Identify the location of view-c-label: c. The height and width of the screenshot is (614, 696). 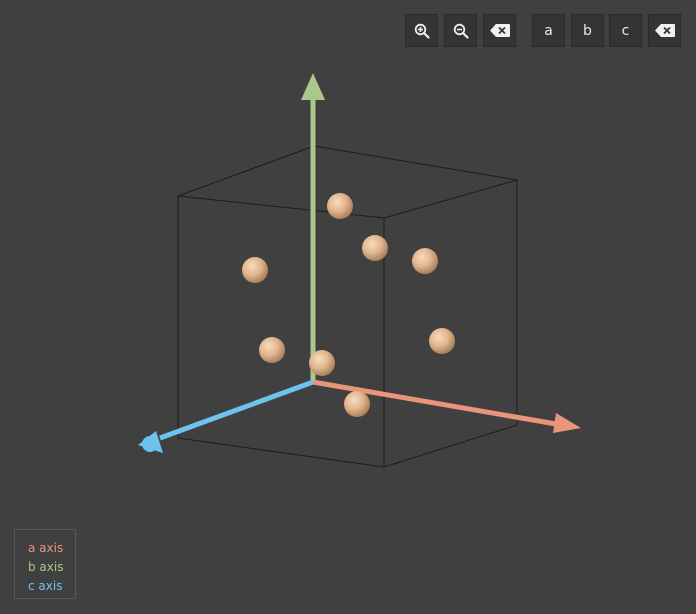
(625, 30).